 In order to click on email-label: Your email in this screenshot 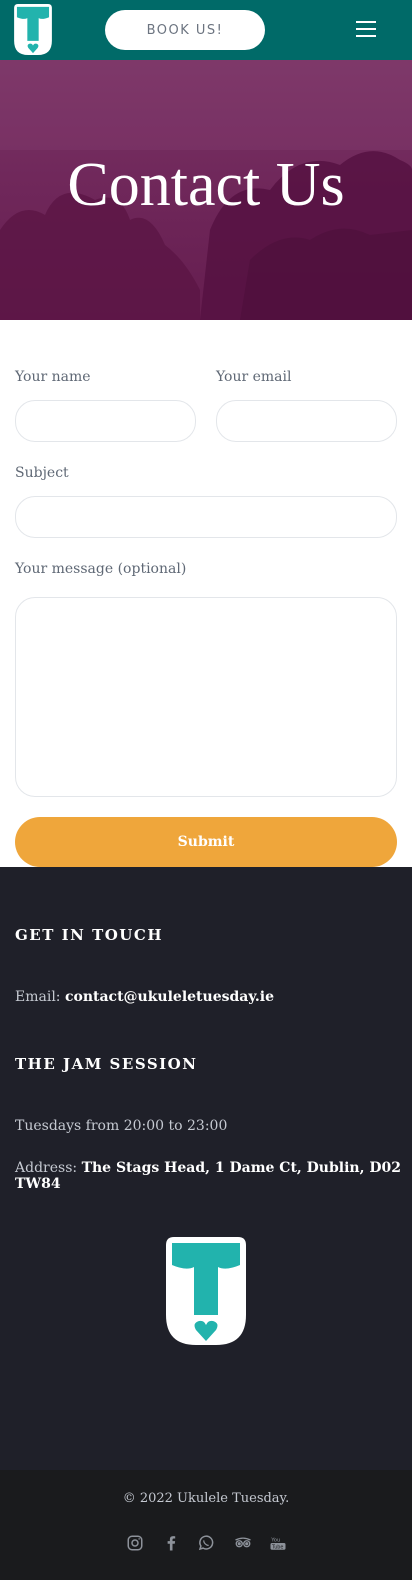, I will do `click(254, 377)`.